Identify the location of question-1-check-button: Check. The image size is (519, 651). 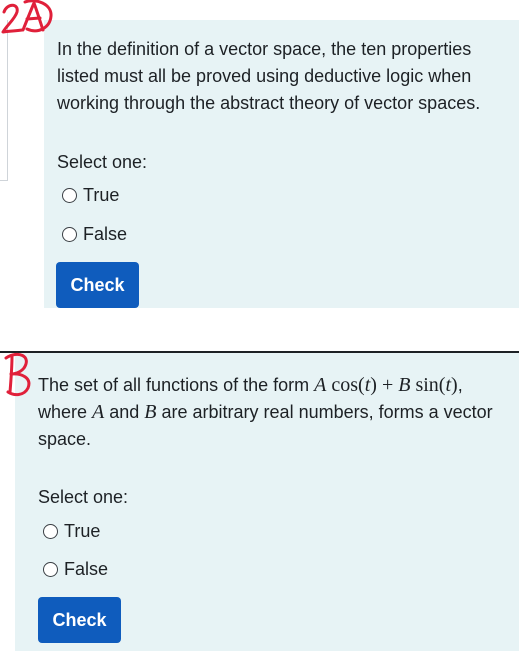
(97, 285).